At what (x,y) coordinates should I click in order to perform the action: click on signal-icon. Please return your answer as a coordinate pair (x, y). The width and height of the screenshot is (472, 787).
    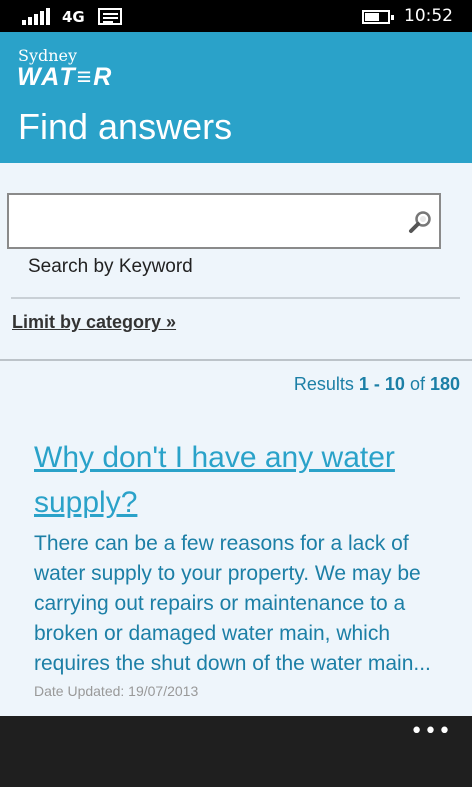
    Looking at the image, I should click on (37, 16).